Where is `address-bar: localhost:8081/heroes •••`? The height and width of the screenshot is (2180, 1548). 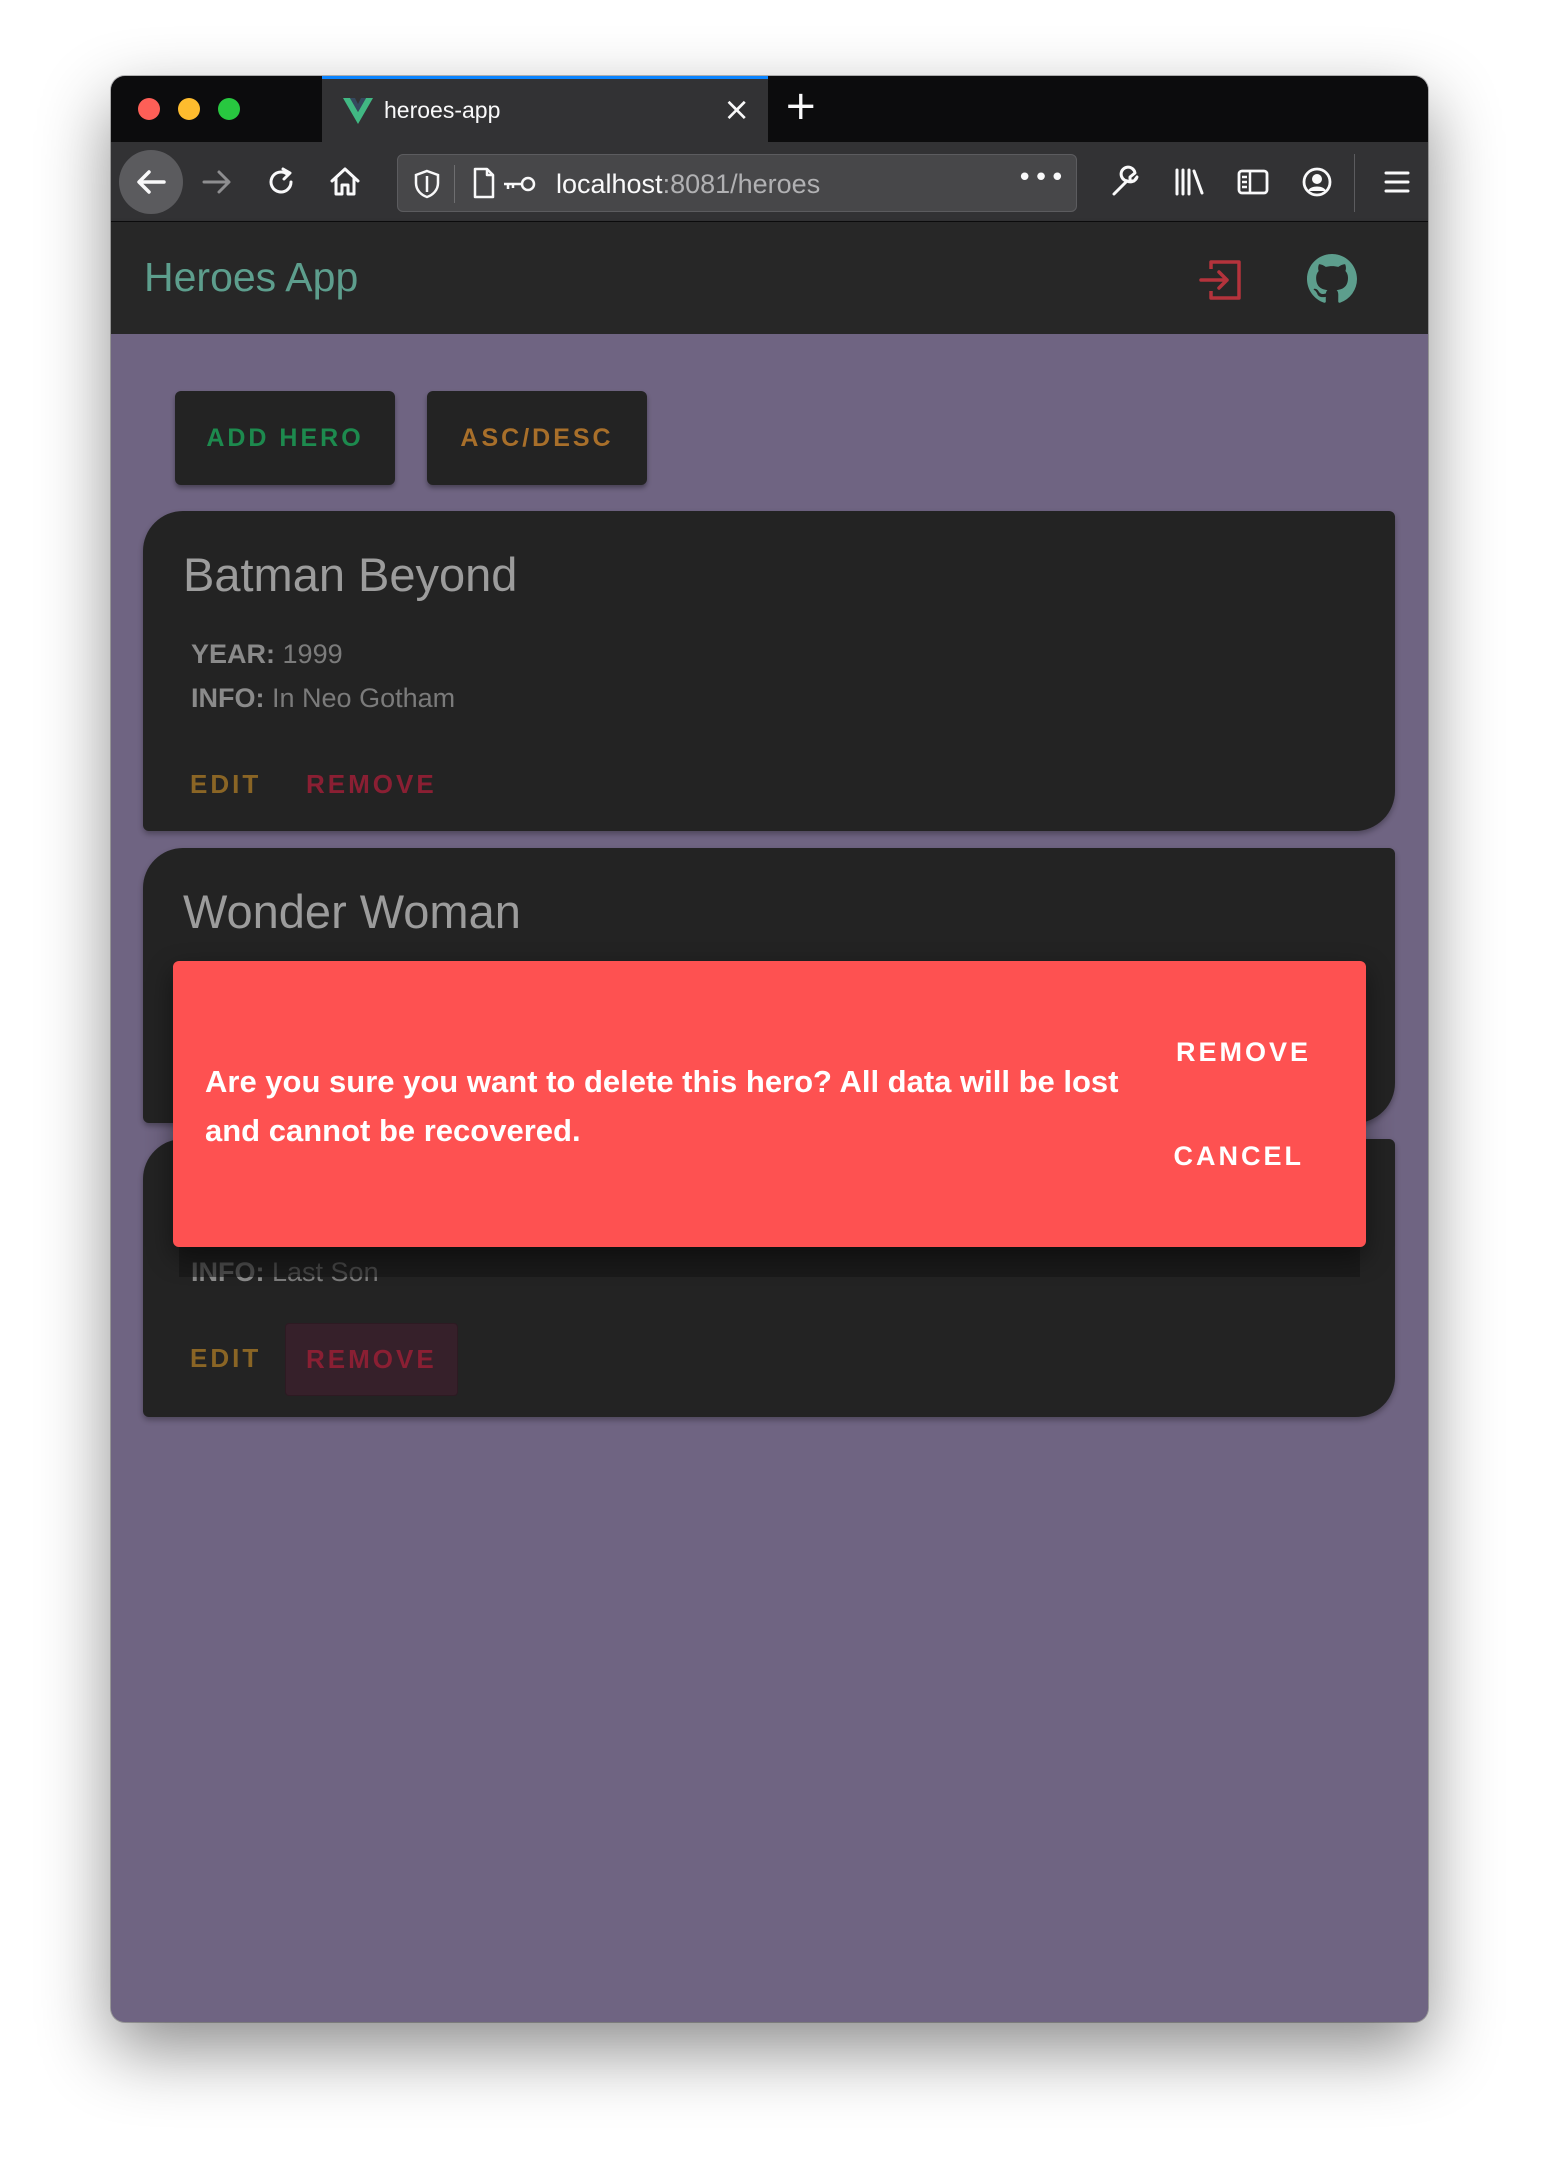 address-bar: localhost:8081/heroes ••• is located at coordinates (737, 183).